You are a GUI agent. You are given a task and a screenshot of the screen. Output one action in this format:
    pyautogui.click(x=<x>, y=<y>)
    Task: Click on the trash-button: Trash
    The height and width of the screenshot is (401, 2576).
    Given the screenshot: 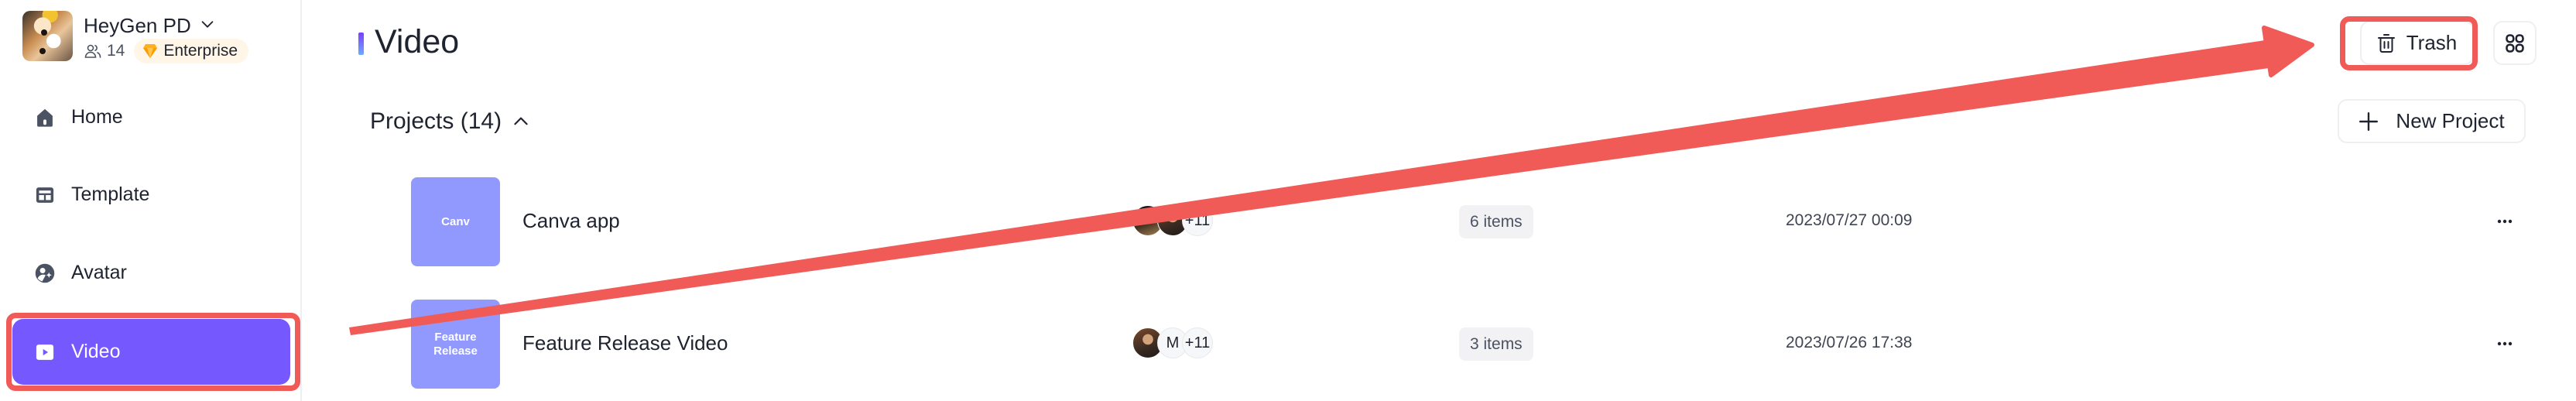 What is the action you would take?
    pyautogui.click(x=2417, y=43)
    